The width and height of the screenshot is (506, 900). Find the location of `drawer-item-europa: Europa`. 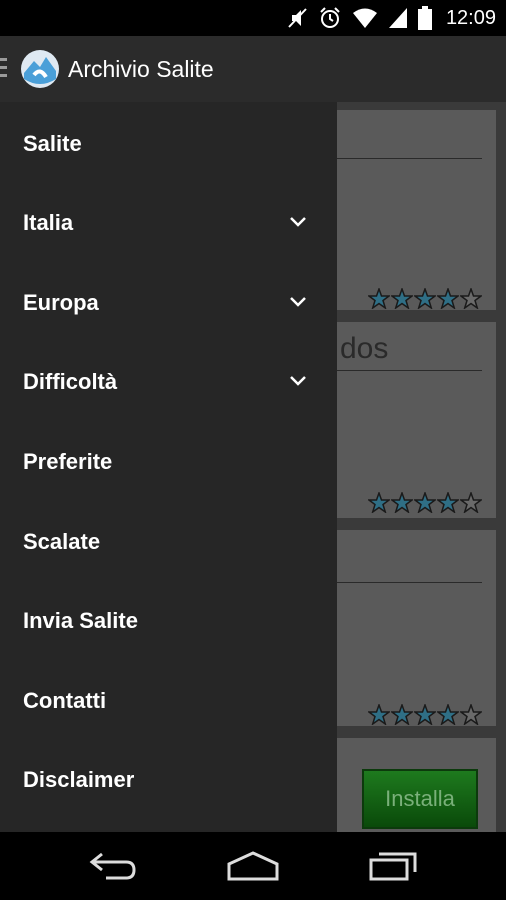

drawer-item-europa: Europa is located at coordinates (168, 302).